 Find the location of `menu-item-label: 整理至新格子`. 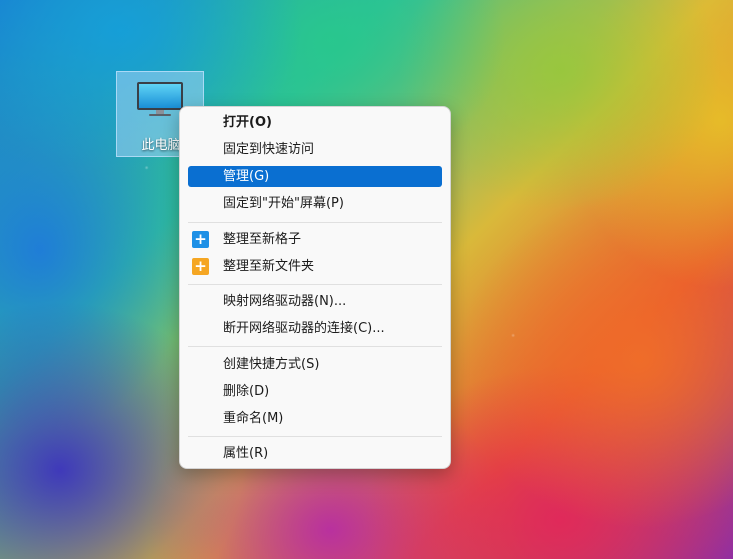

menu-item-label: 整理至新格子 is located at coordinates (262, 239).